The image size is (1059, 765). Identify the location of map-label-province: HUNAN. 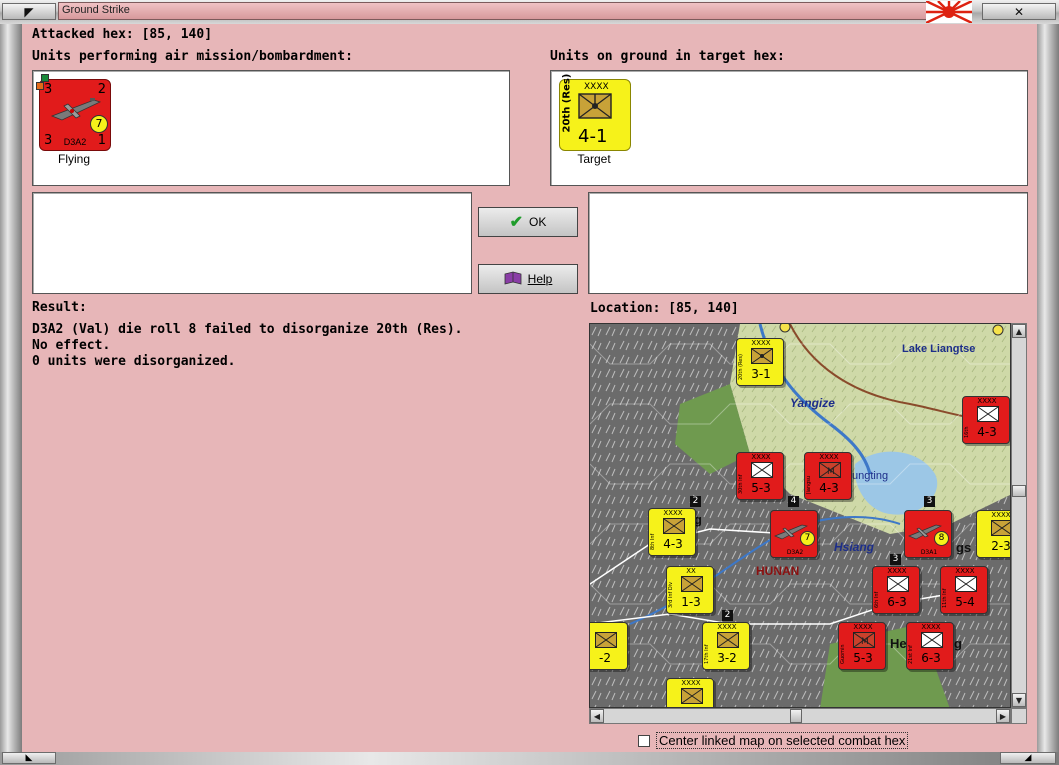
(778, 571).